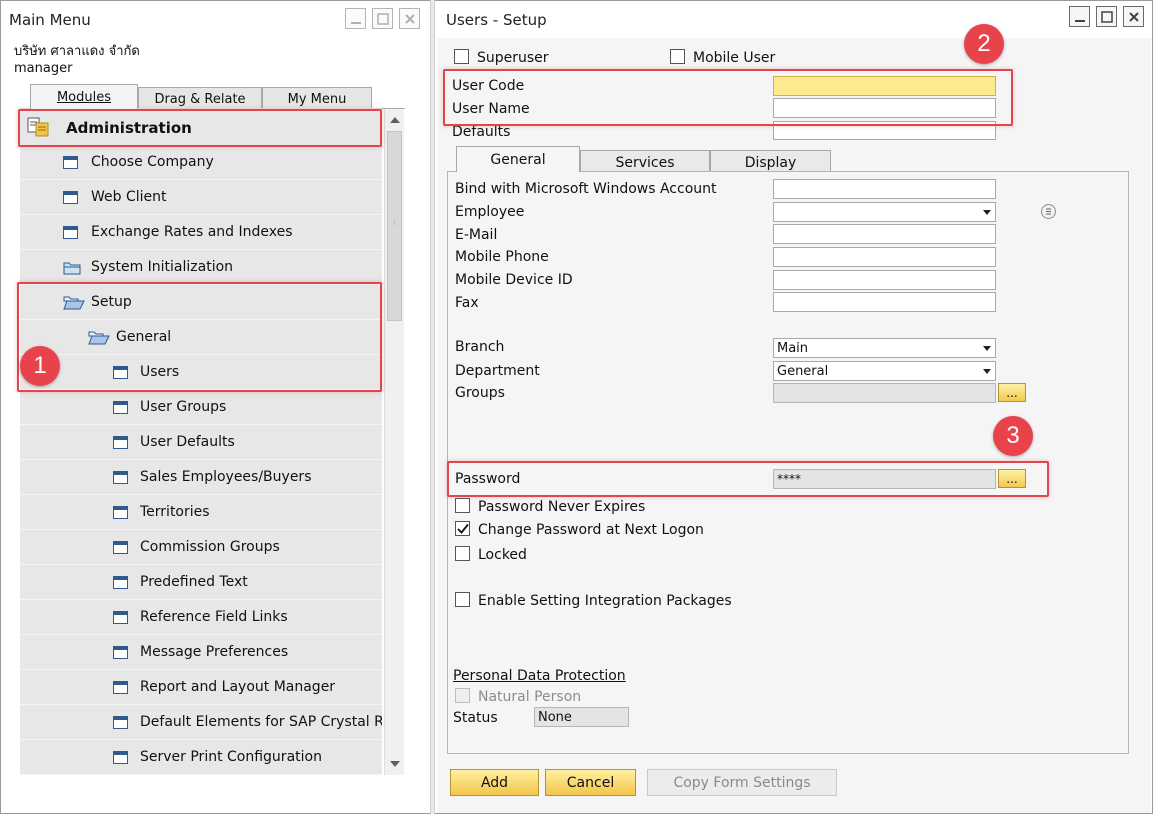 Image resolution: width=1153 pixels, height=814 pixels. Describe the element at coordinates (590, 782) in the screenshot. I see `cancel-button: Cancel` at that location.